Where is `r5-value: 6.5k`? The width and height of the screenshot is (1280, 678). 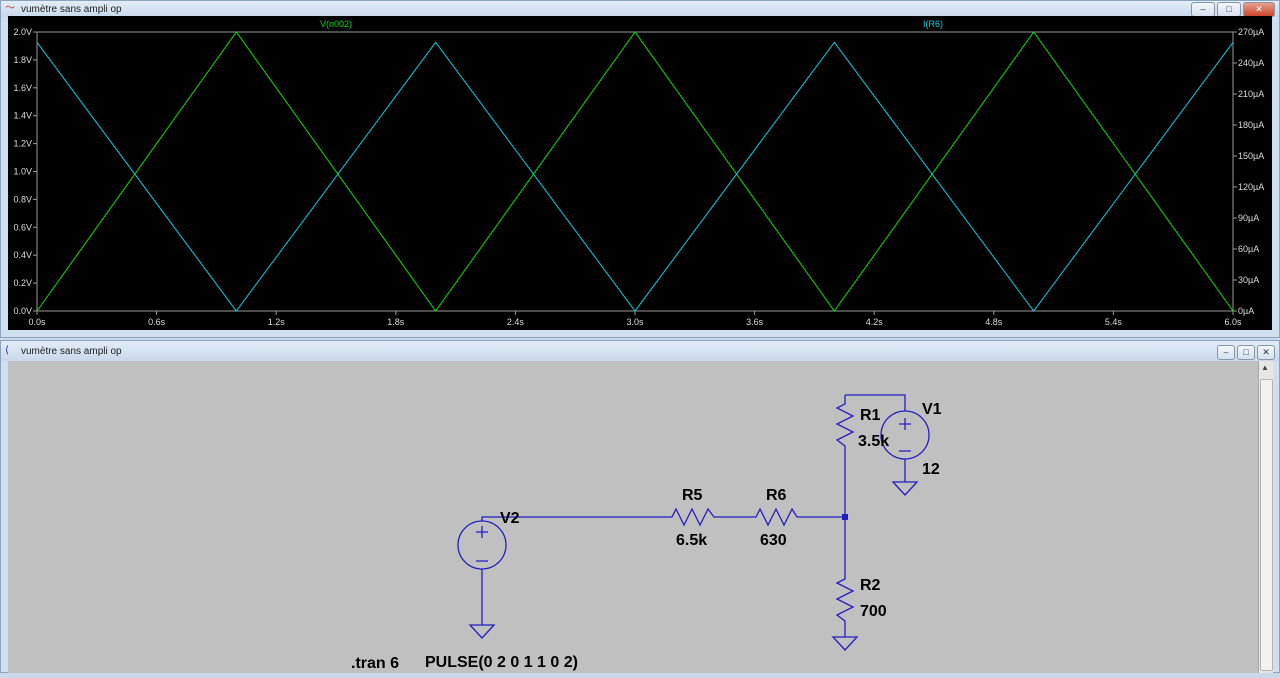
r5-value: 6.5k is located at coordinates (691, 540).